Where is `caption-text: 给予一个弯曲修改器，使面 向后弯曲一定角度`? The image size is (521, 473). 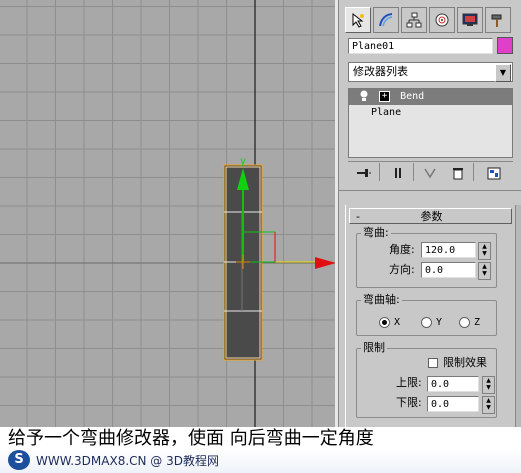 caption-text: 给予一个弯曲修改器，使面 向后弯曲一定角度 is located at coordinates (191, 438).